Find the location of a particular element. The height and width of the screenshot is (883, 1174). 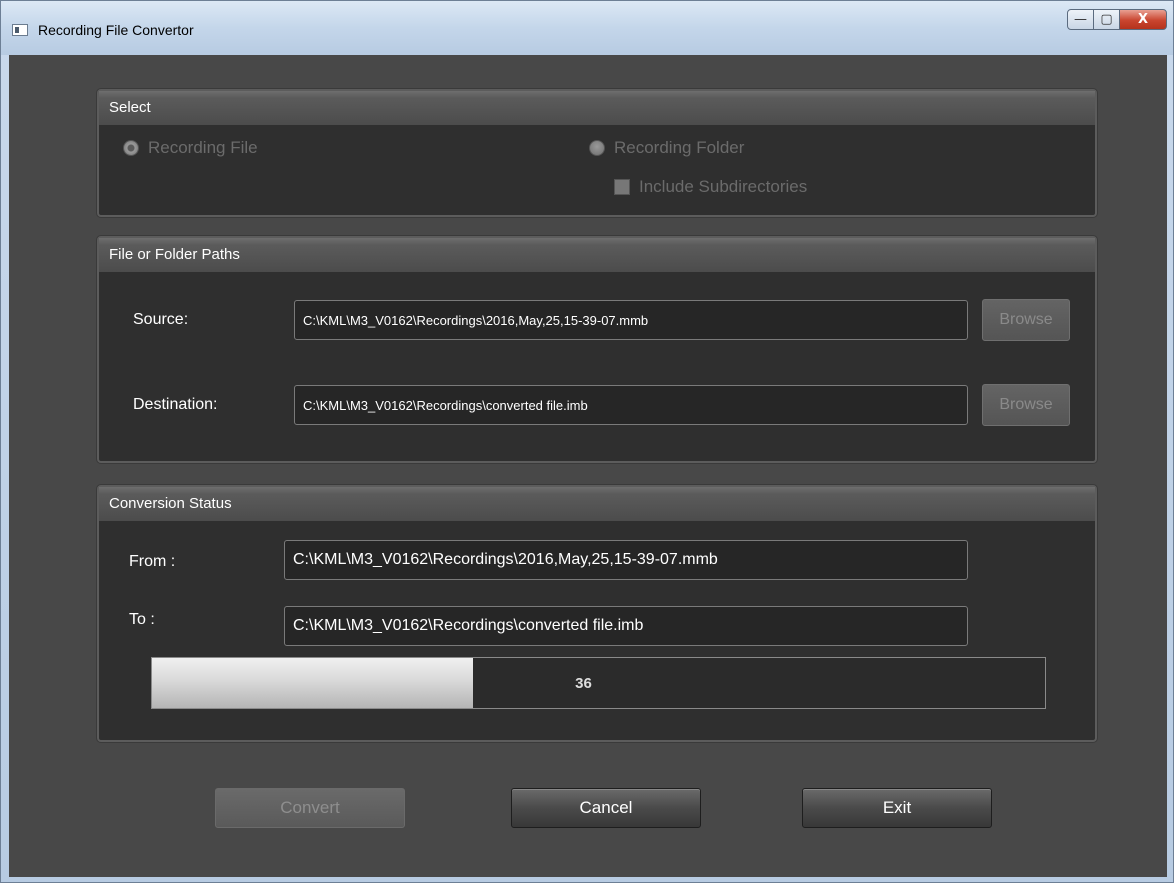

maximize-button: ▢ is located at coordinates (1106, 19).